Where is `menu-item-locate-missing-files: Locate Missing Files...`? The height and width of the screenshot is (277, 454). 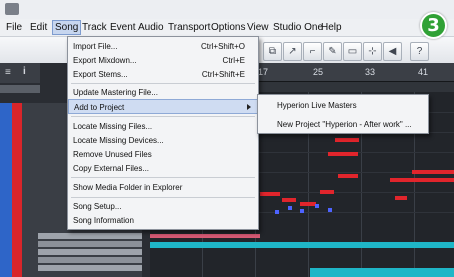 menu-item-locate-missing-files: Locate Missing Files... is located at coordinates (163, 126).